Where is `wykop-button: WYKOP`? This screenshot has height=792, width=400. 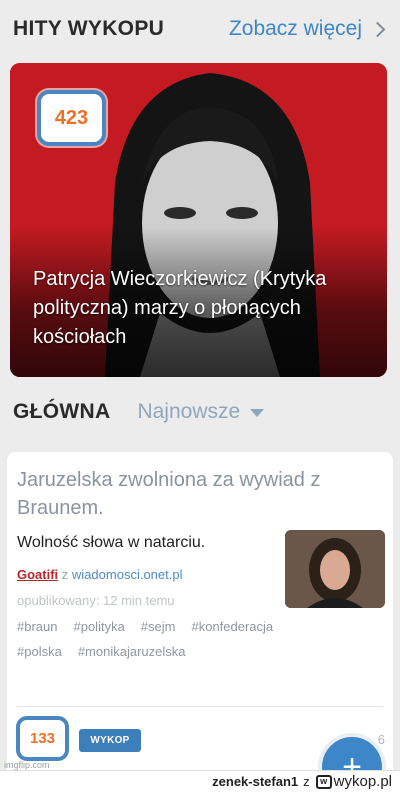 wykop-button: WYKOP is located at coordinates (110, 740).